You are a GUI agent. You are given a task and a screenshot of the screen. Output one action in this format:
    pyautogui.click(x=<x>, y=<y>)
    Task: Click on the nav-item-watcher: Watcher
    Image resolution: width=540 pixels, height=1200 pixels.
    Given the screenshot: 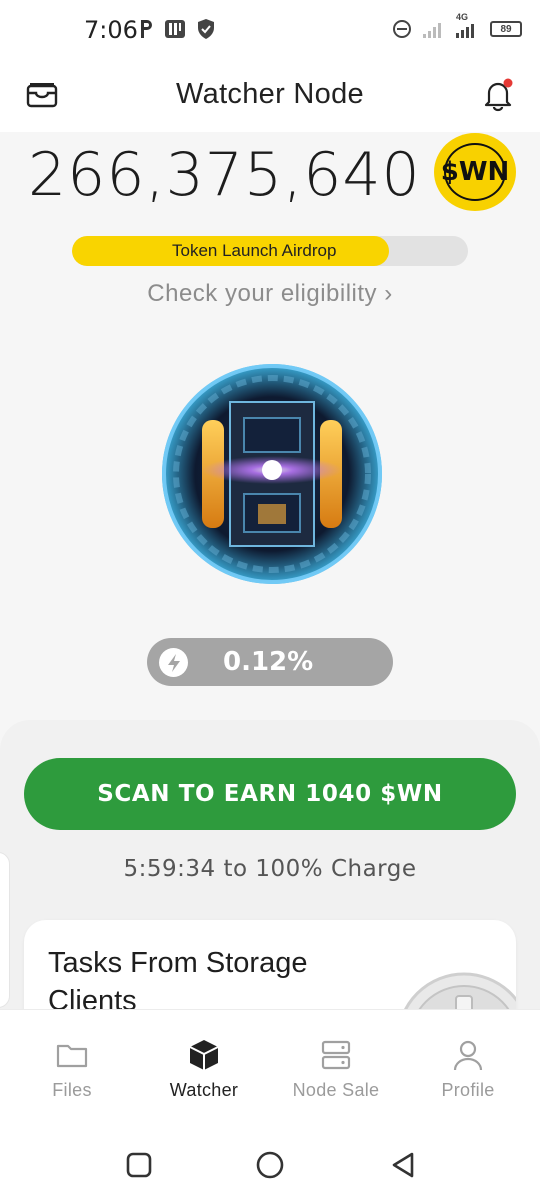 What is the action you would take?
    pyautogui.click(x=204, y=1073)
    